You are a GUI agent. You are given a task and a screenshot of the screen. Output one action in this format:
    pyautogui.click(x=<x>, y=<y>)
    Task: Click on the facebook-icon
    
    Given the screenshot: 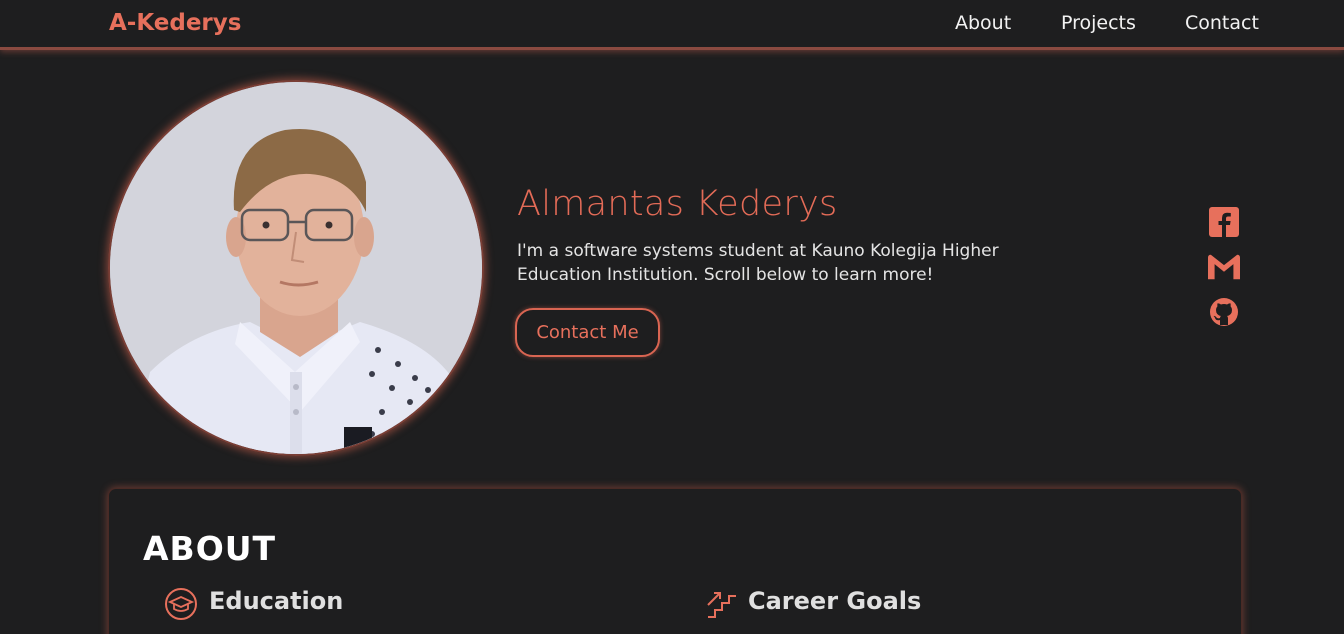 What is the action you would take?
    pyautogui.click(x=1224, y=222)
    